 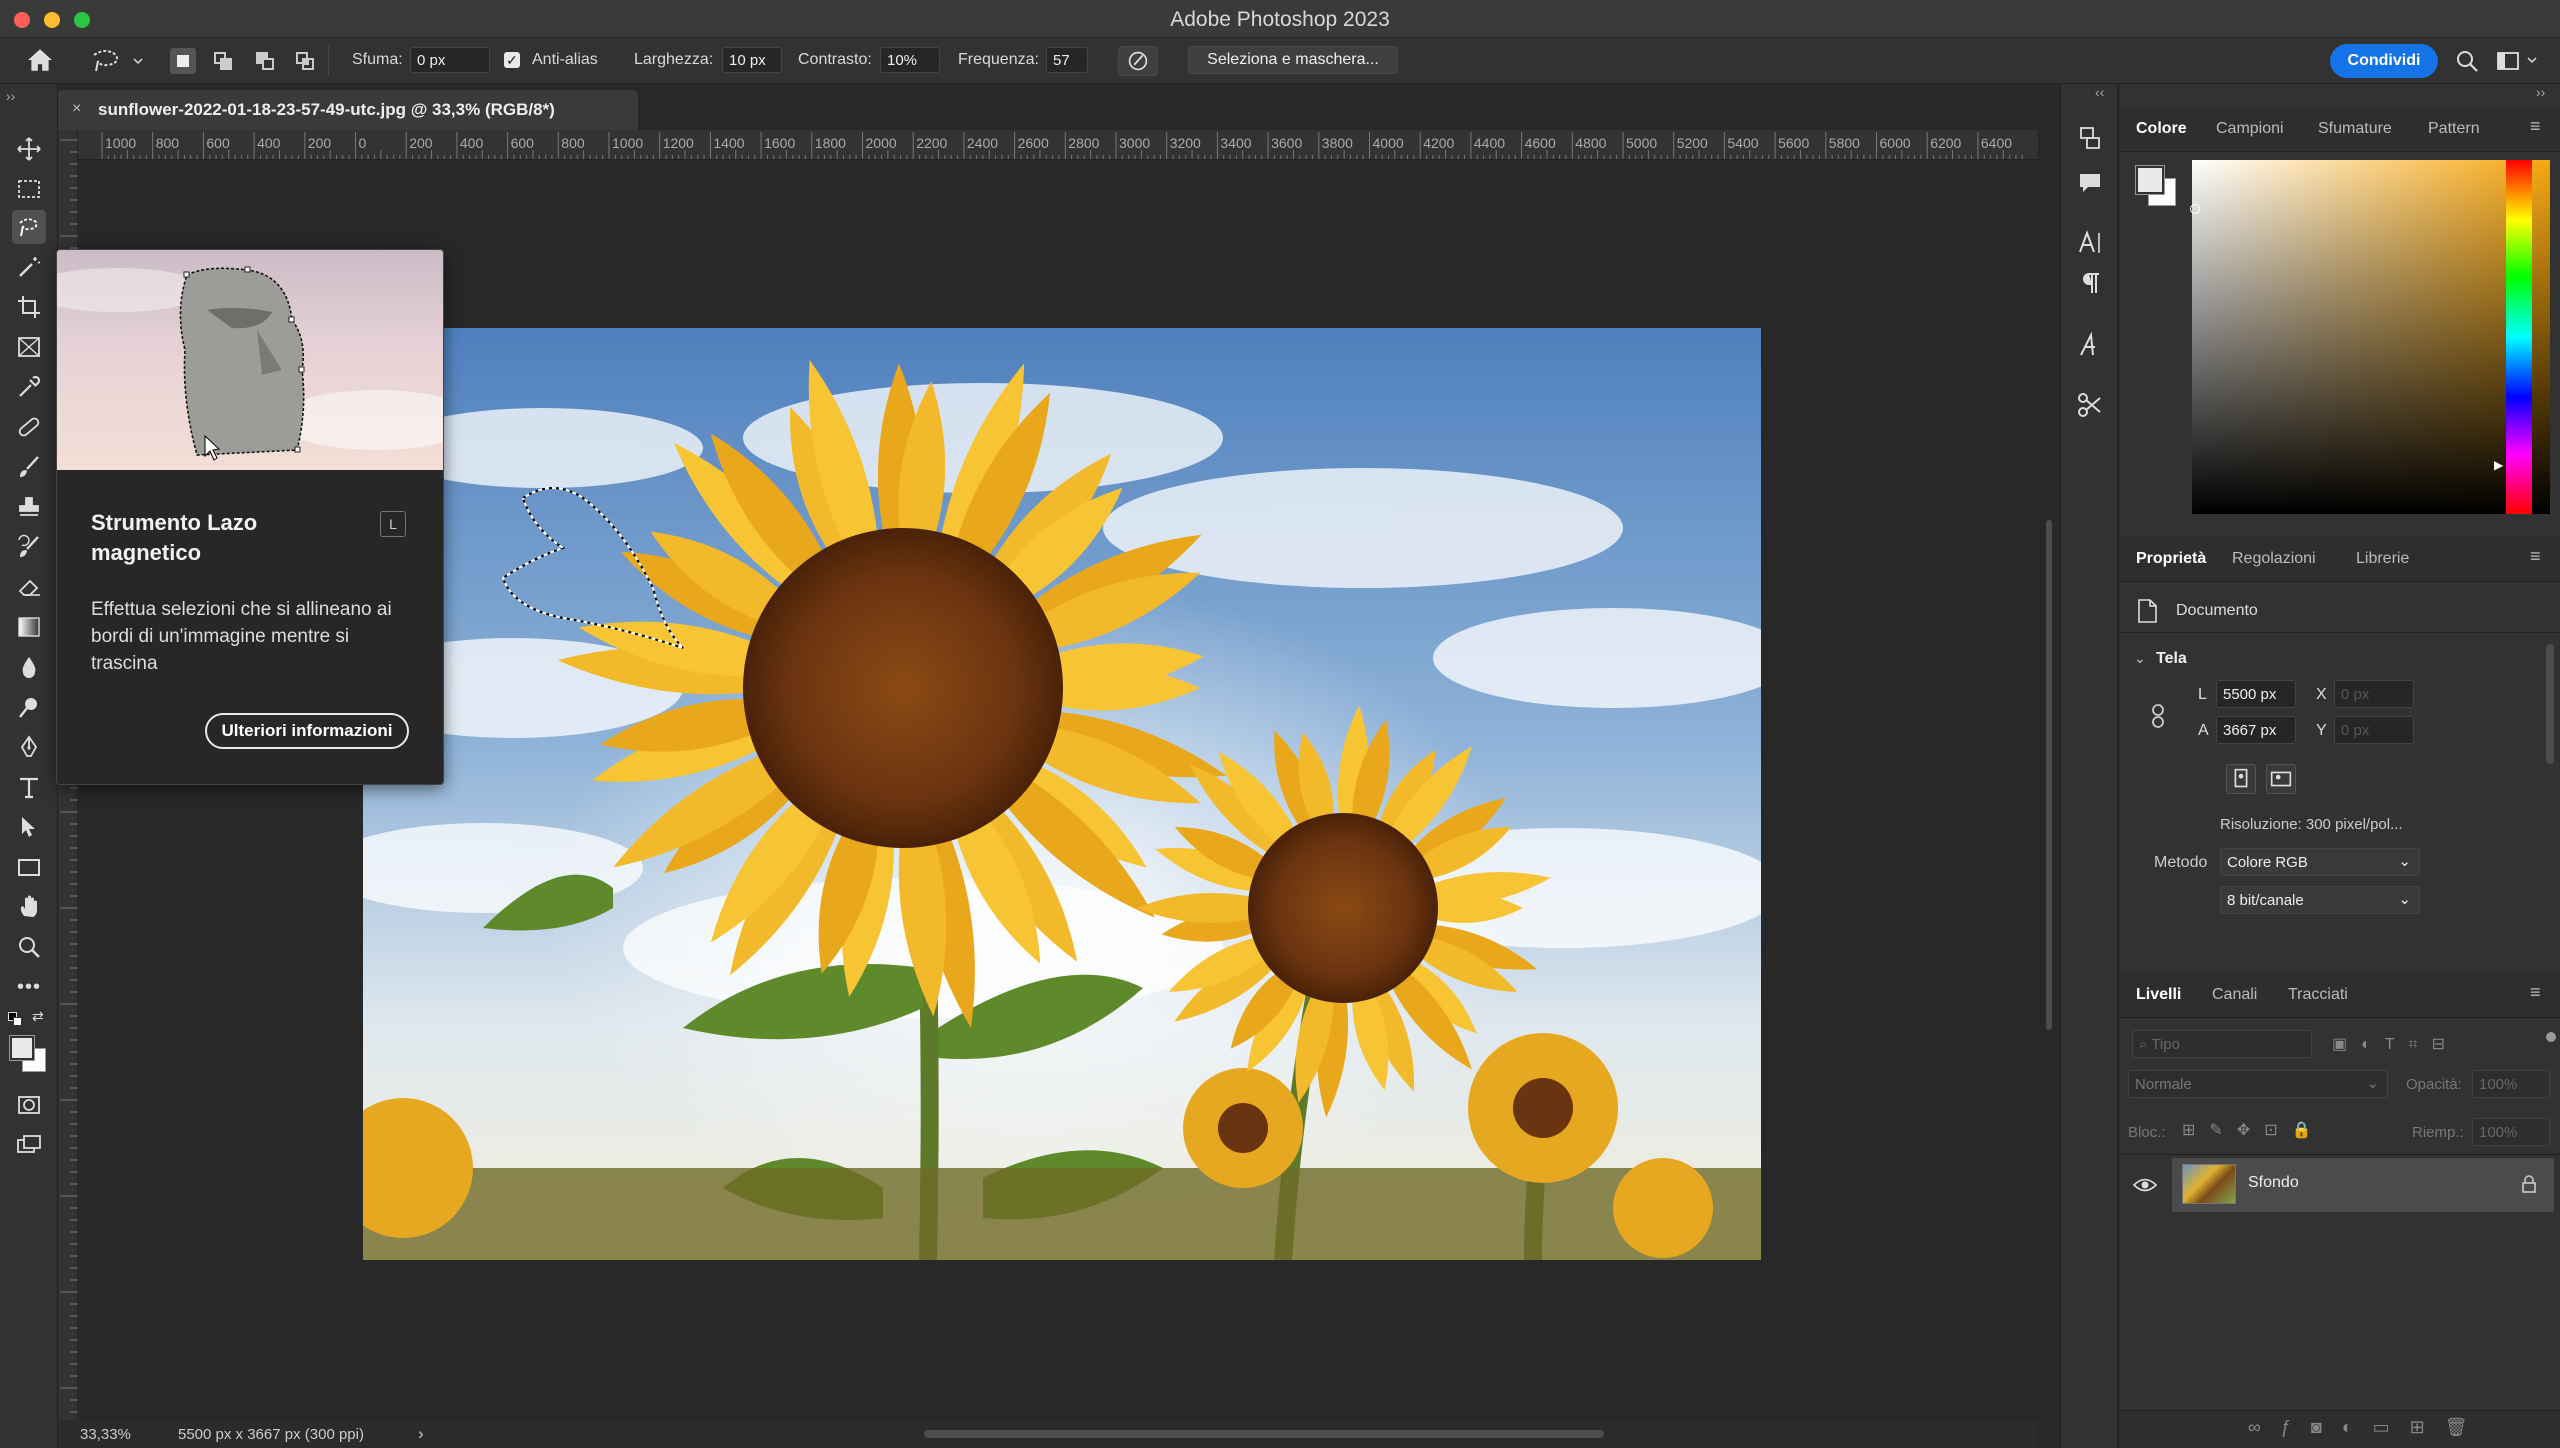 I want to click on home-button, so click(x=41, y=61).